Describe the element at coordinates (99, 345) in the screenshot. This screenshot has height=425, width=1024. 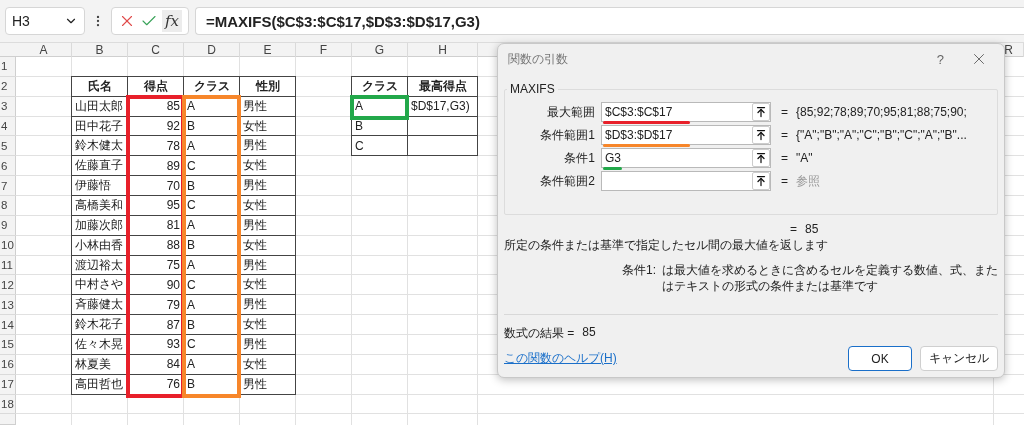
I see `table-cell: 佐々木晃` at that location.